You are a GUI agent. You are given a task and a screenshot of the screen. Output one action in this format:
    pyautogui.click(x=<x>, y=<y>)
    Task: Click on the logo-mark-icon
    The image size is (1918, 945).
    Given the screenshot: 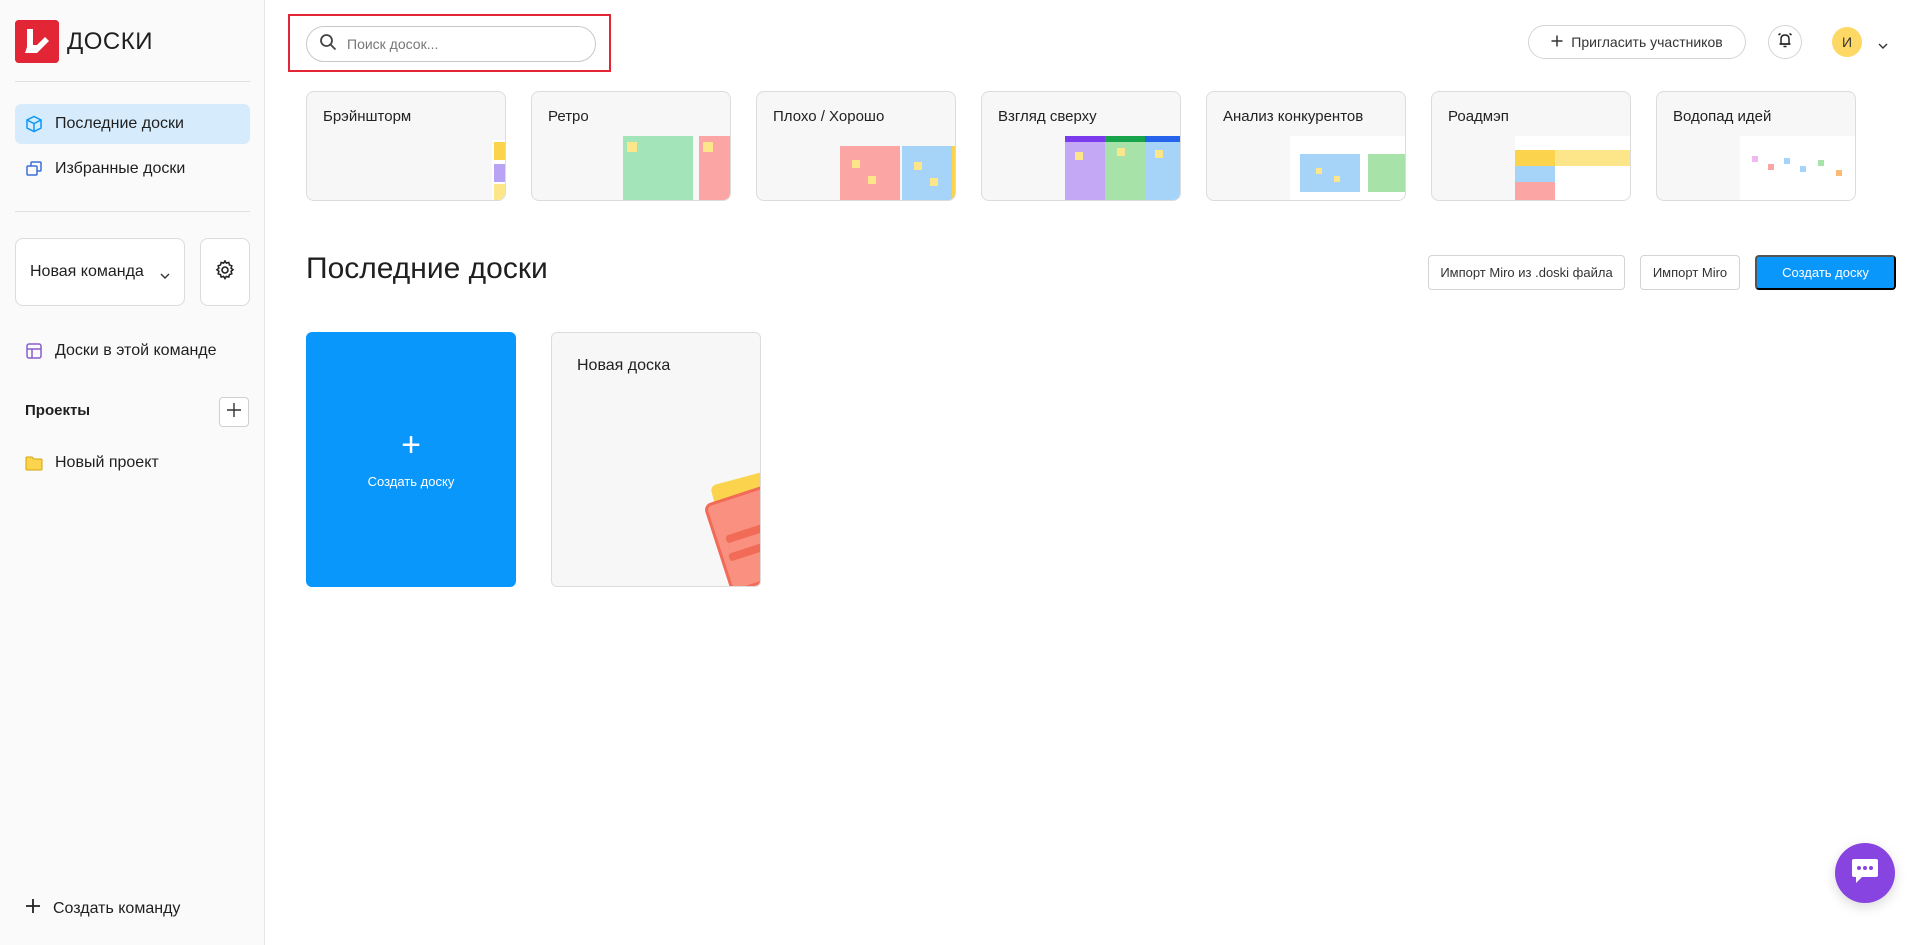 What is the action you would take?
    pyautogui.click(x=37, y=41)
    